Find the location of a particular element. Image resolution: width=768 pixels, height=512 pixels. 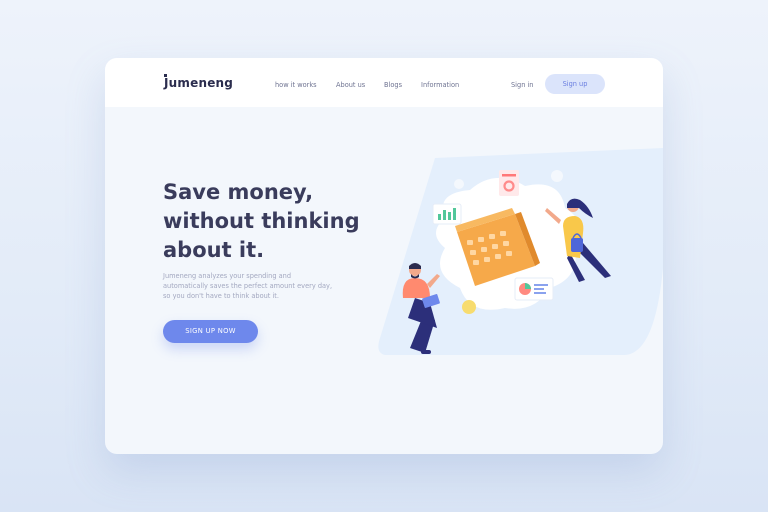

nav-link-information: Information is located at coordinates (440, 85).